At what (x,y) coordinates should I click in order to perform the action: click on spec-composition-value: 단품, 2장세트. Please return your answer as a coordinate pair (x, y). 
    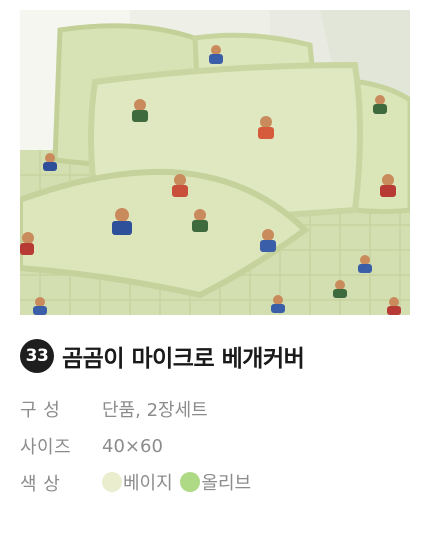
    Looking at the image, I should click on (155, 410).